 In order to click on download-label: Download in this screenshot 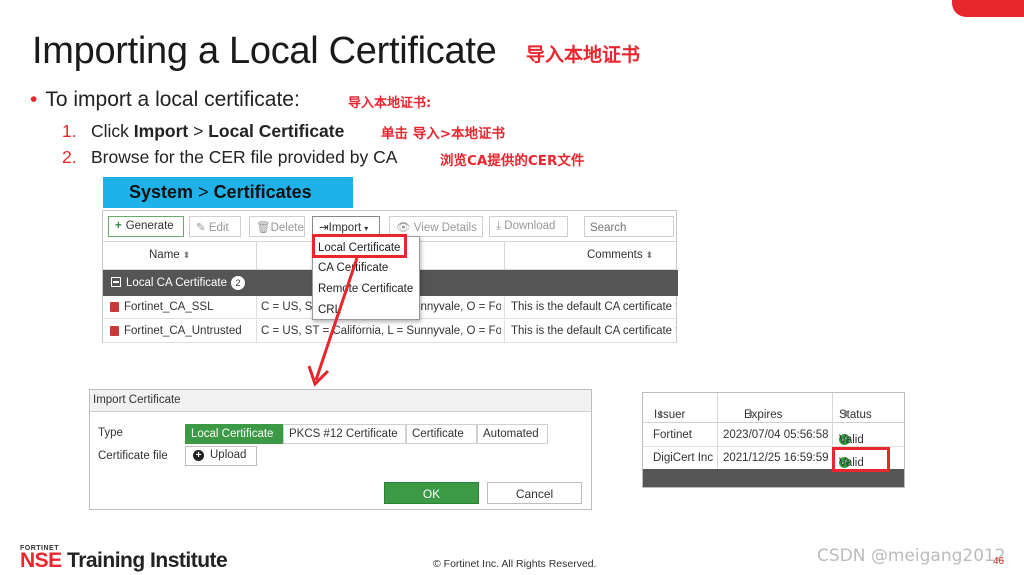, I will do `click(530, 226)`.